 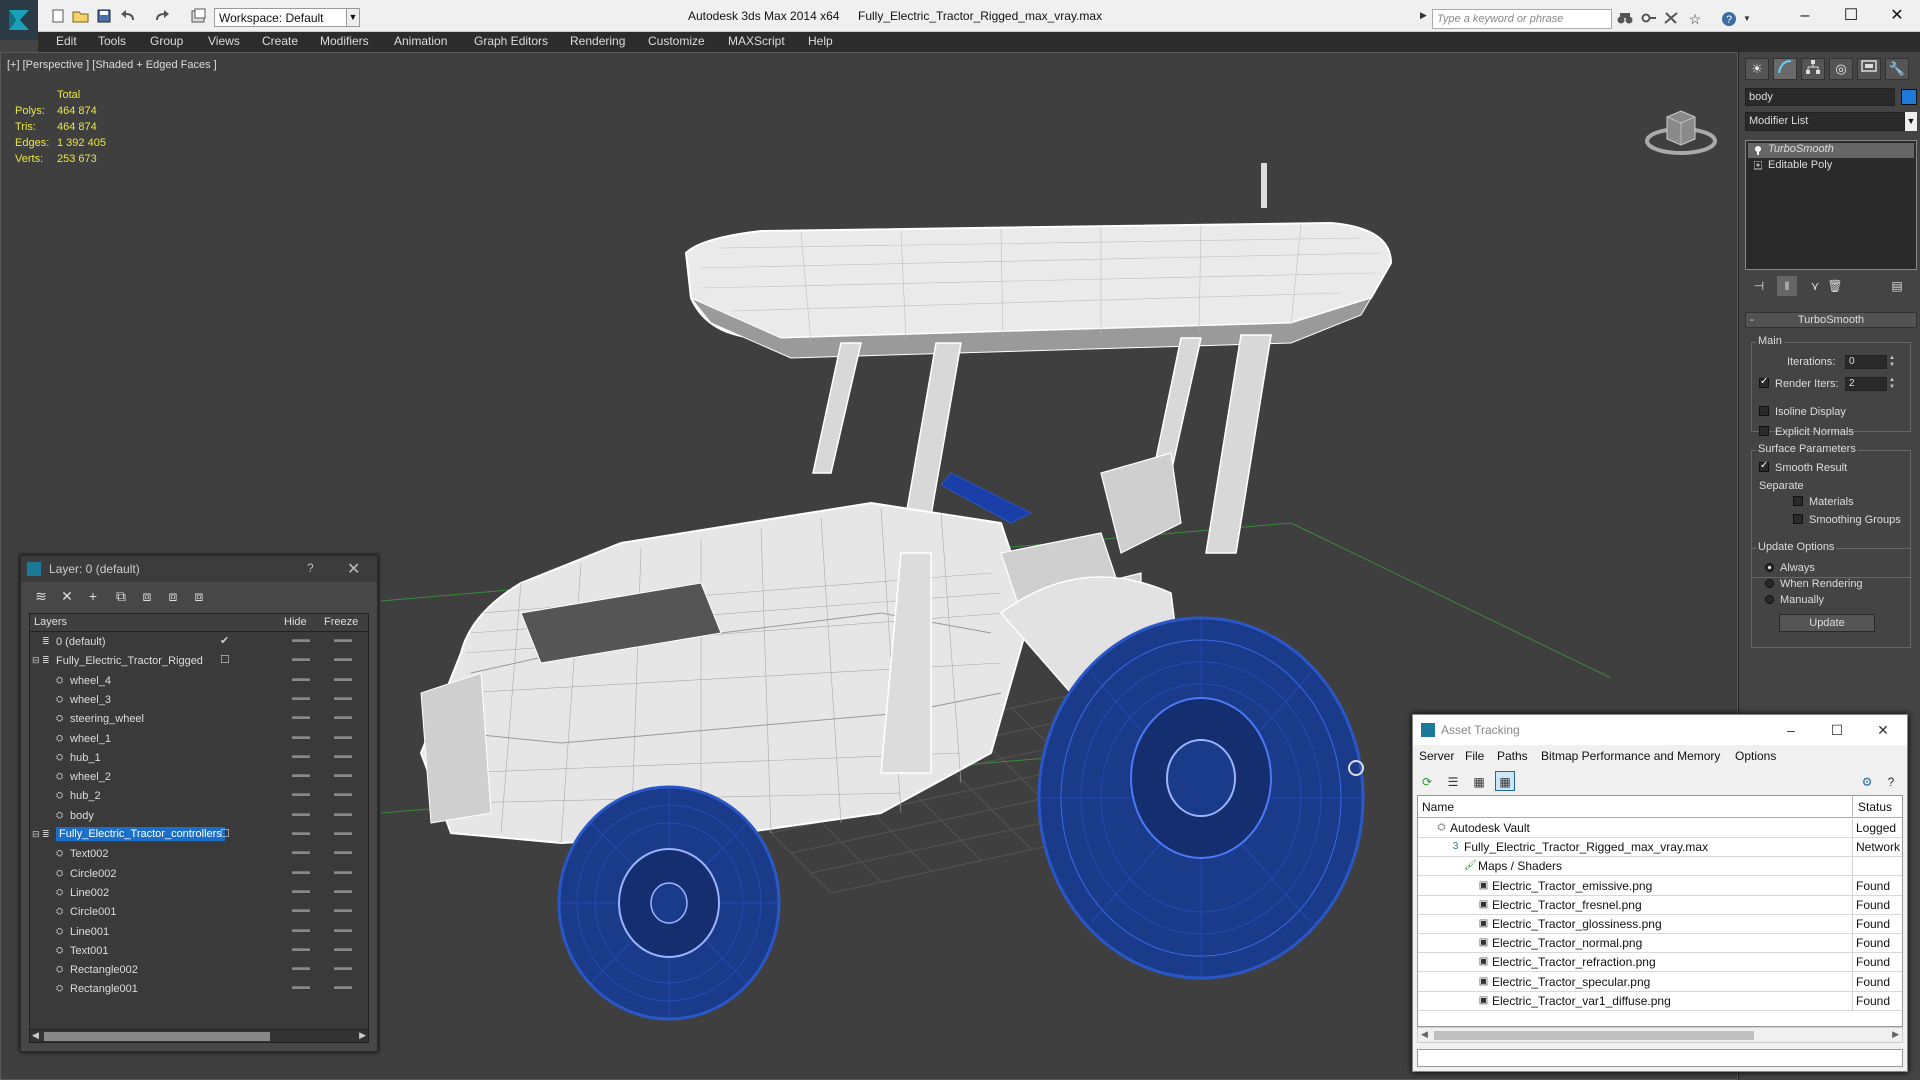 I want to click on highlight-selected-layer-icon: ⧈, so click(x=173, y=596).